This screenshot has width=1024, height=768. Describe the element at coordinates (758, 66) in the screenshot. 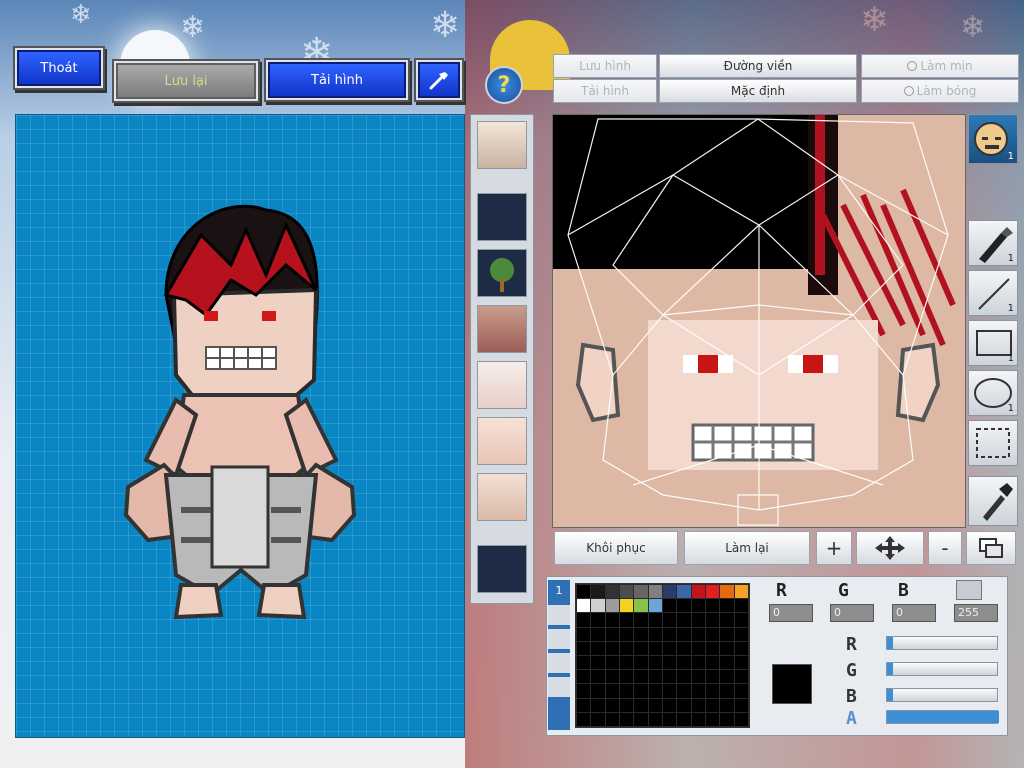

I see `outline-button: Đường viền` at that location.